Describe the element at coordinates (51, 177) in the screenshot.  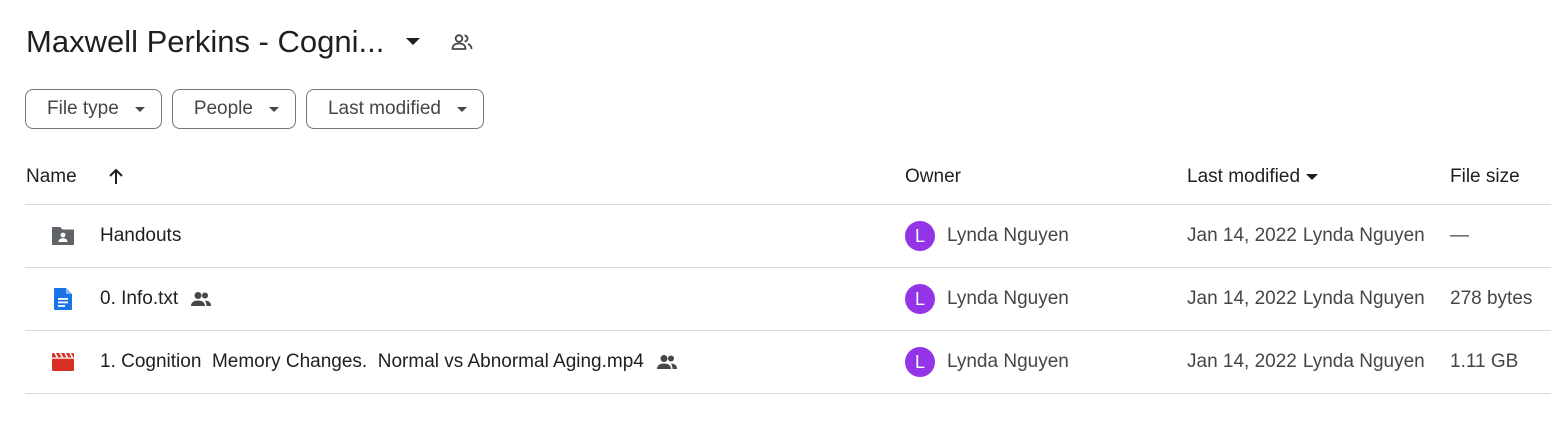
I see `column-header-name: Name` at that location.